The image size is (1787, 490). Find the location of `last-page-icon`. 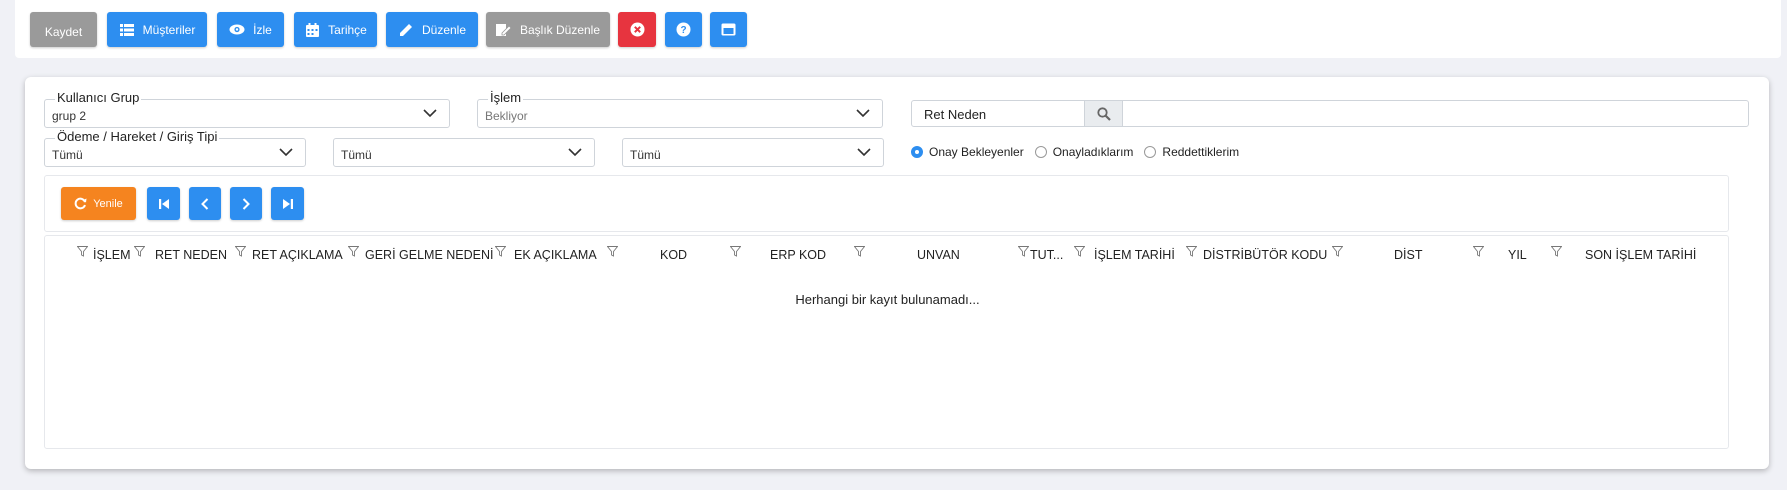

last-page-icon is located at coordinates (287, 203).